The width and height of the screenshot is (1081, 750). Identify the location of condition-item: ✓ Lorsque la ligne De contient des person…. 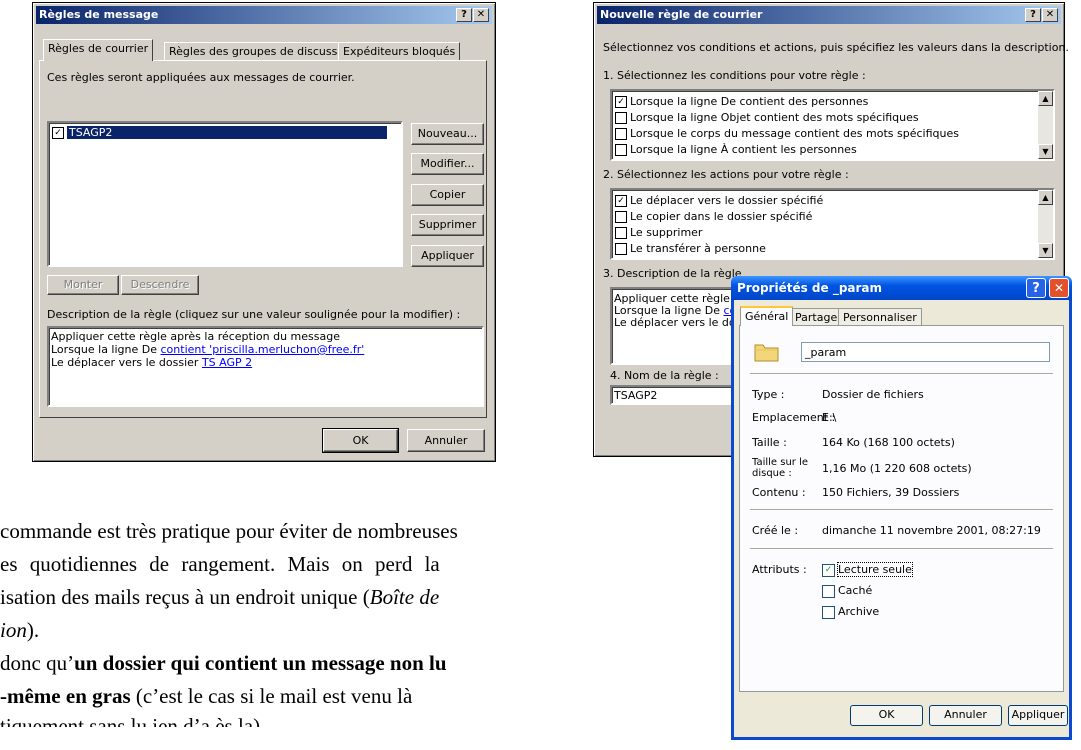
(741, 101).